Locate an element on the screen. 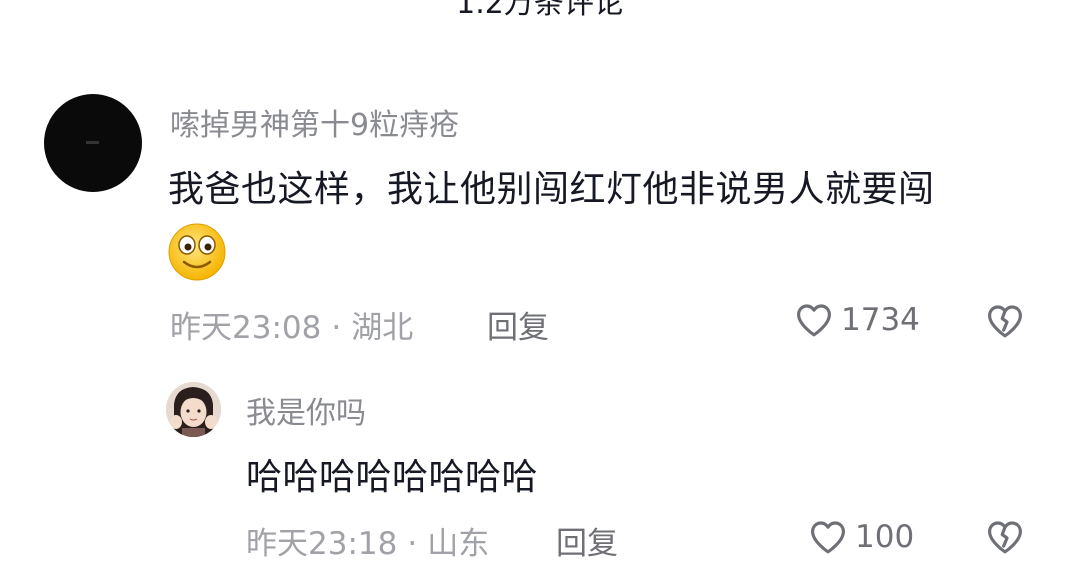 The height and width of the screenshot is (566, 1080). avatar is located at coordinates (93, 143).